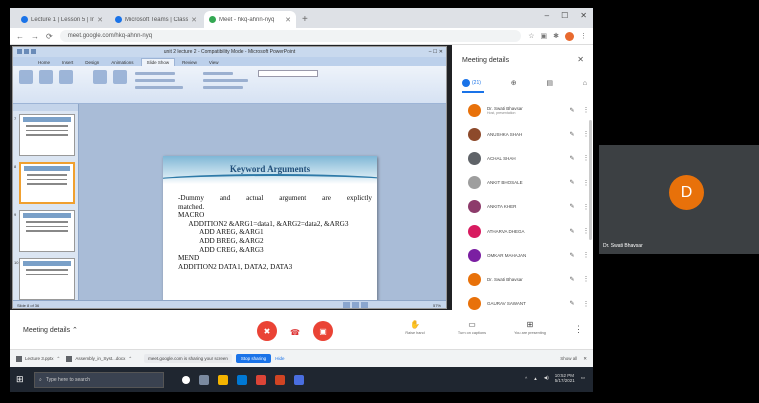 The height and width of the screenshot is (403, 759). I want to click on star-icon: ☆, so click(531, 36).